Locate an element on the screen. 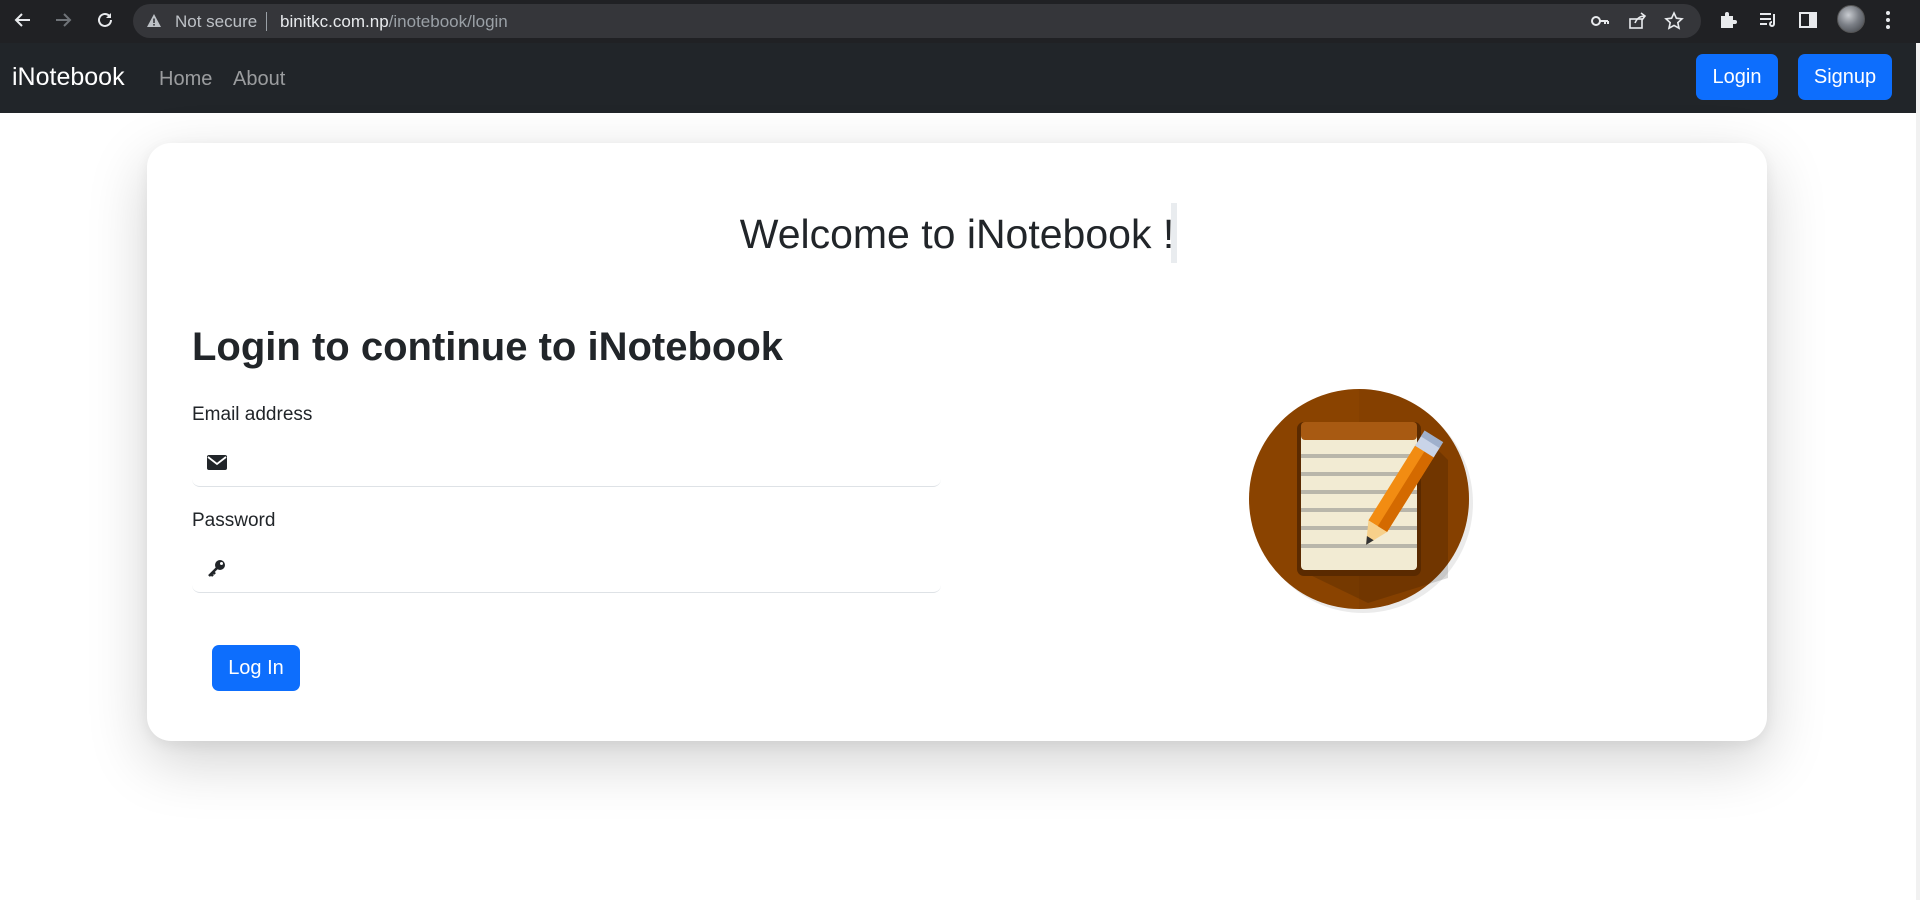 The image size is (1920, 900). page-scrollbar is located at coordinates (1918, 471).